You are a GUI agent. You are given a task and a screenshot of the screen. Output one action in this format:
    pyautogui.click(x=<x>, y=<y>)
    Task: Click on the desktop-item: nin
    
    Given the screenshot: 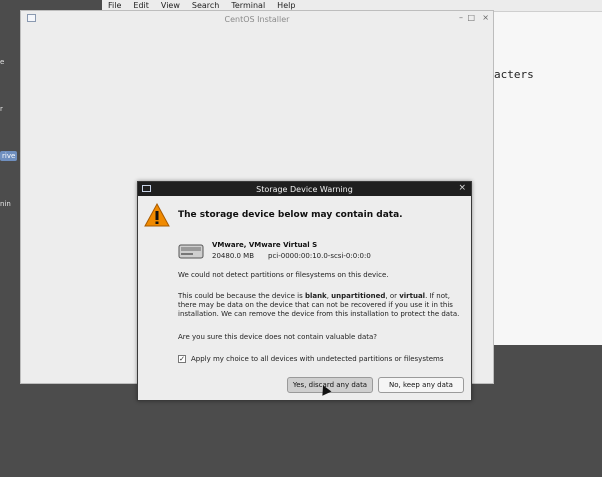 What is the action you would take?
    pyautogui.click(x=5, y=204)
    